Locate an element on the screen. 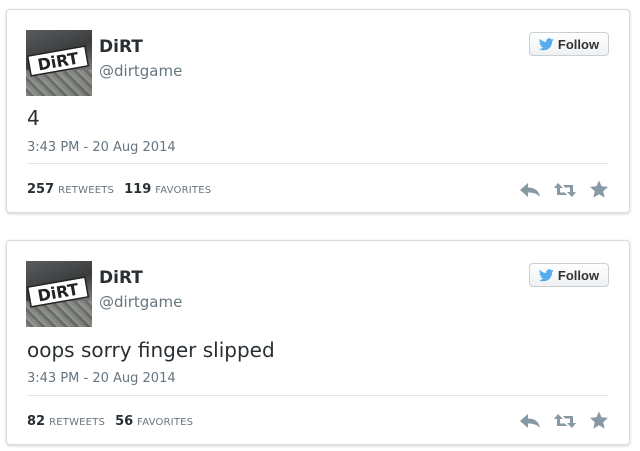 The image size is (640, 451). retweets-count: 82 is located at coordinates (36, 421).